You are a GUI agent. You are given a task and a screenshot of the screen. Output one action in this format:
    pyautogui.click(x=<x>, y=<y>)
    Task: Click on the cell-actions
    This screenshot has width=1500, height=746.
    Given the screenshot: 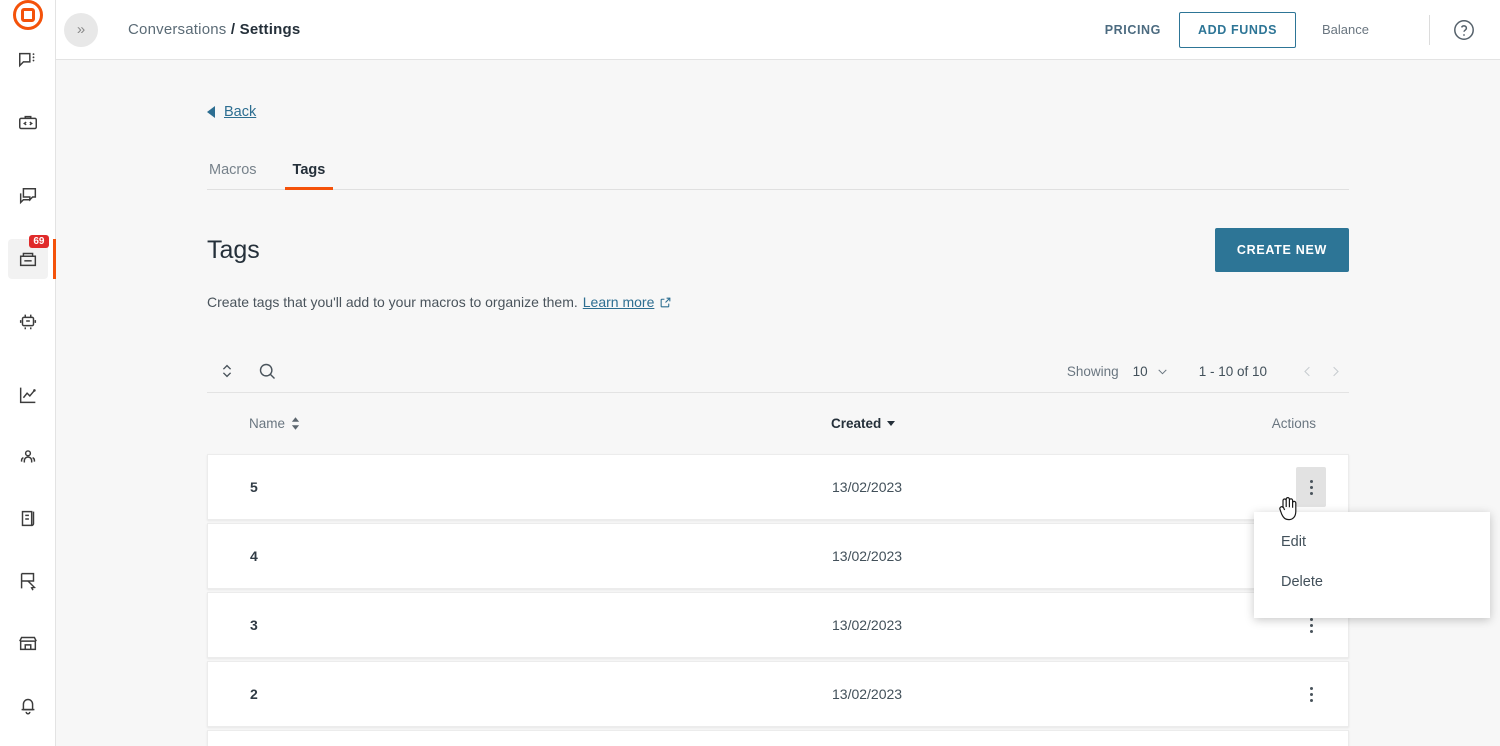 What is the action you would take?
    pyautogui.click(x=1310, y=694)
    